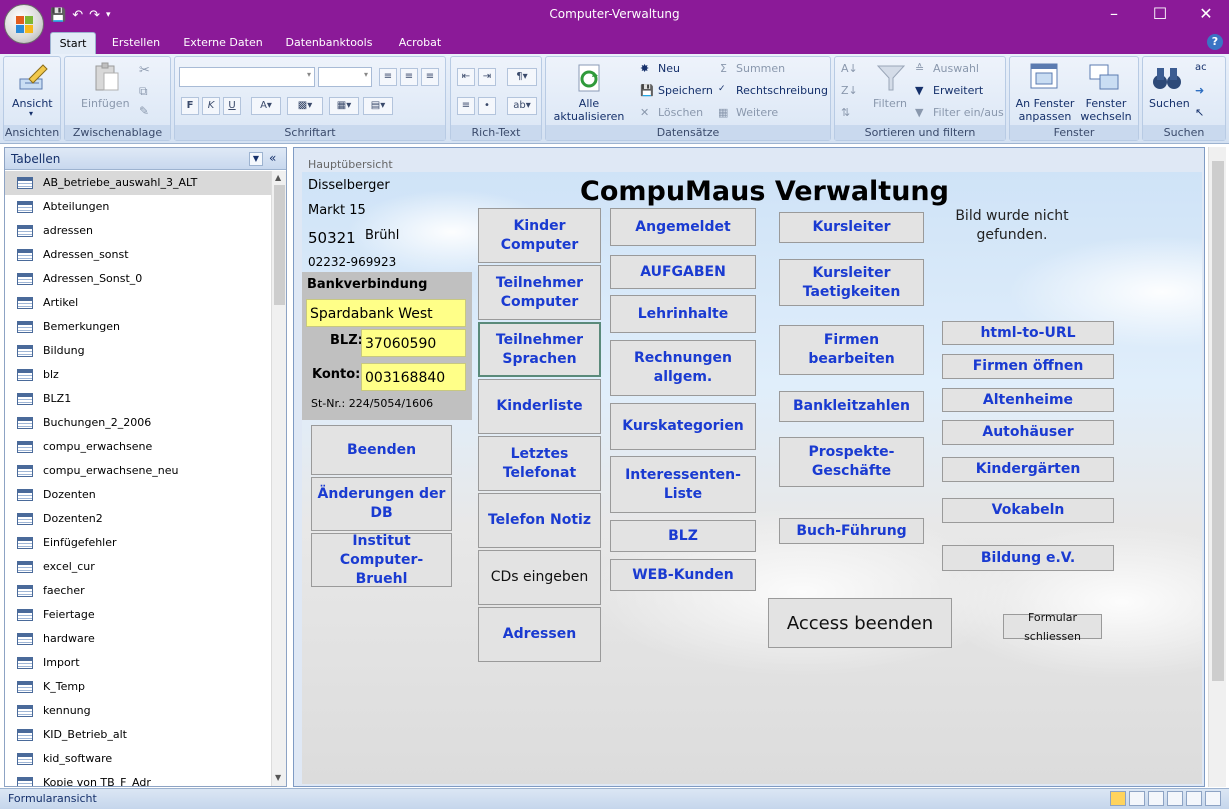 The height and width of the screenshot is (809, 1229). What do you see at coordinates (256, 159) in the screenshot?
I see `nav-dropdown-icon: ▼` at bounding box center [256, 159].